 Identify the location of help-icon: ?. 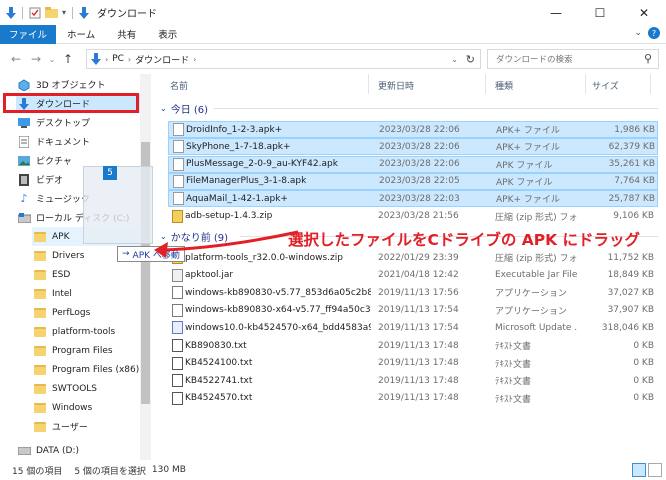
(654, 33).